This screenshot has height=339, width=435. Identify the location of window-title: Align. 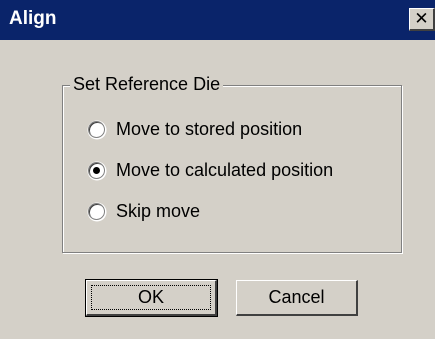
(33, 18).